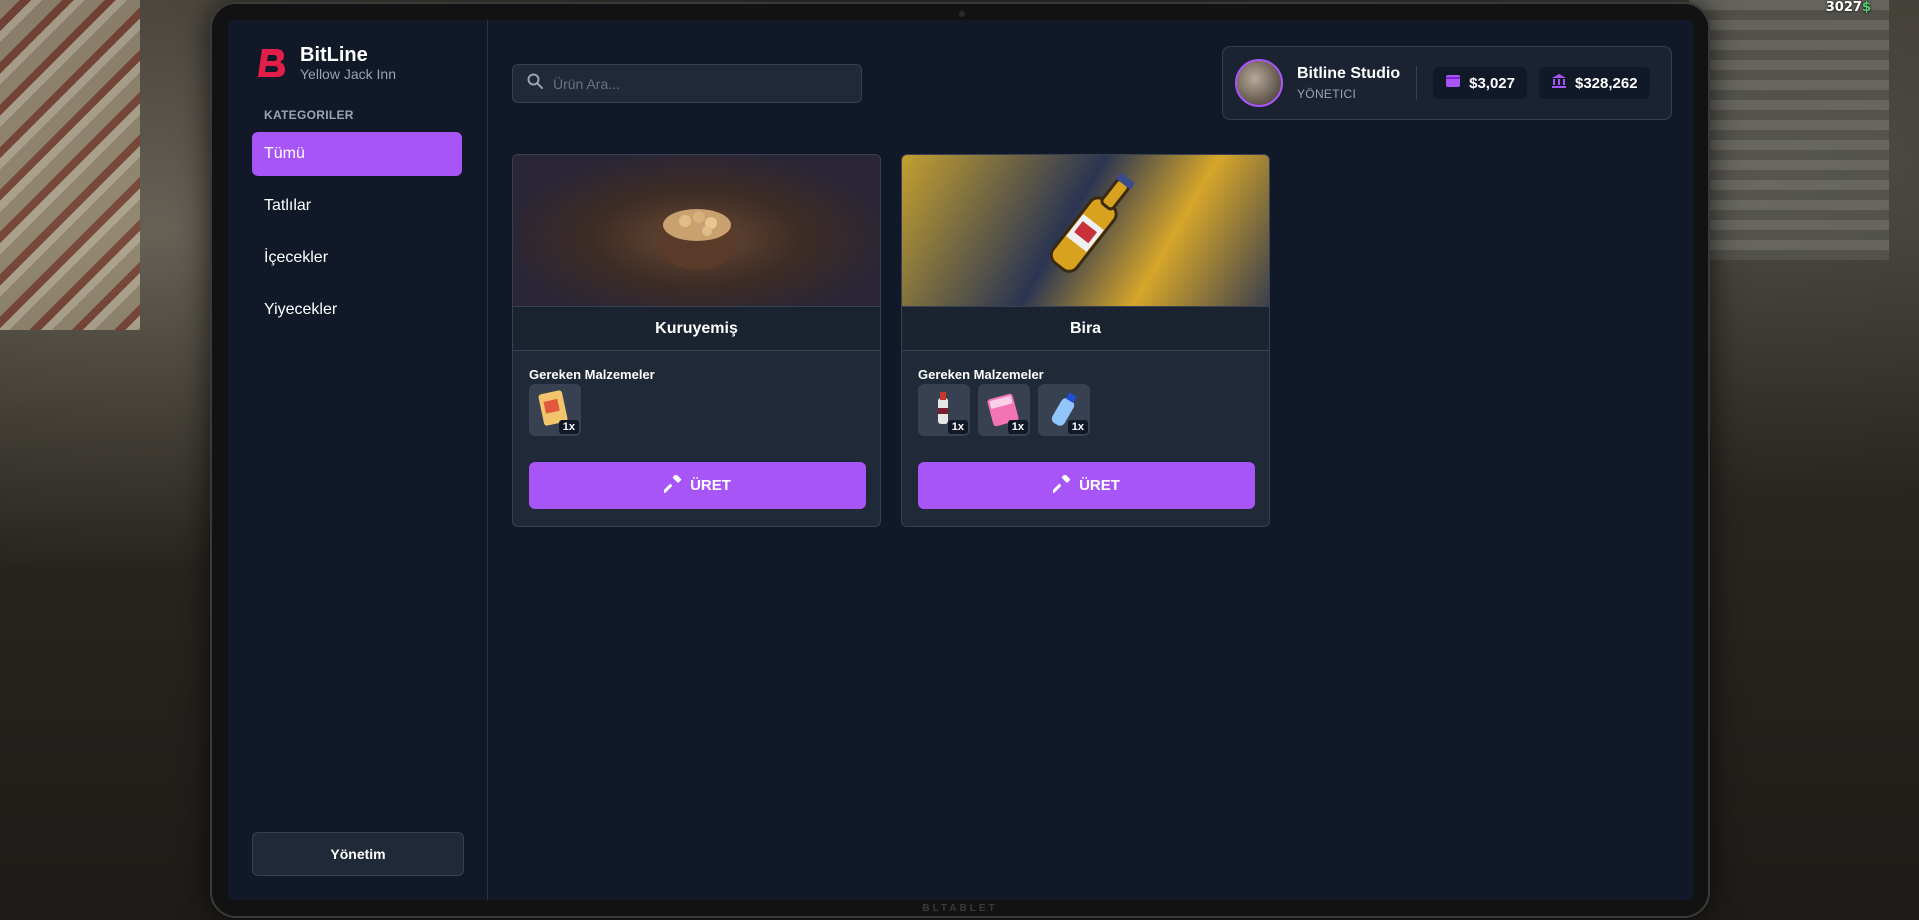 This screenshot has width=1919, height=920. Describe the element at coordinates (357, 206) in the screenshot. I see `category-item-desserts: Tatlılar` at that location.